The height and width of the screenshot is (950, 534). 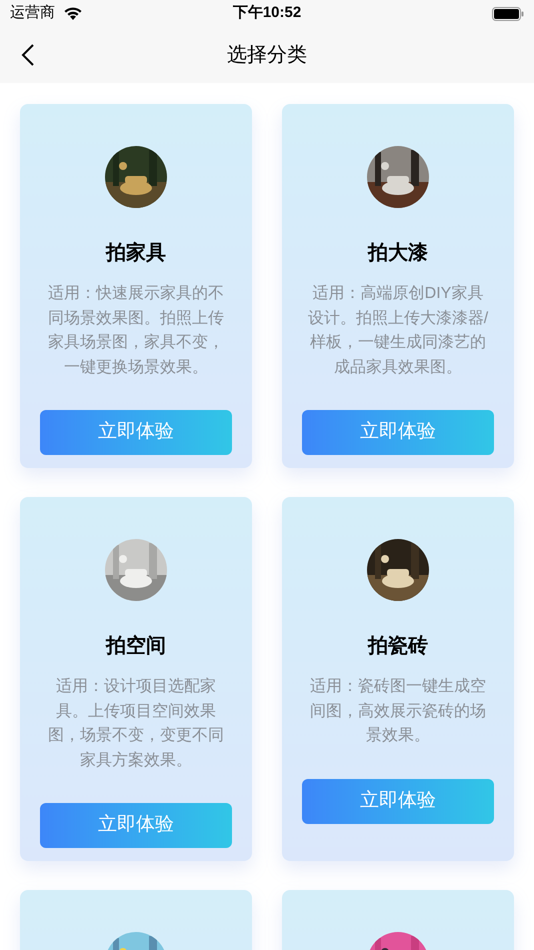 I want to click on card-title: 拍瓷砖, so click(x=398, y=646).